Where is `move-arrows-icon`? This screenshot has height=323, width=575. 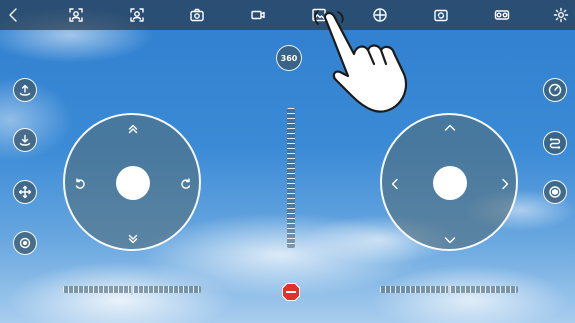 move-arrows-icon is located at coordinates (25, 192).